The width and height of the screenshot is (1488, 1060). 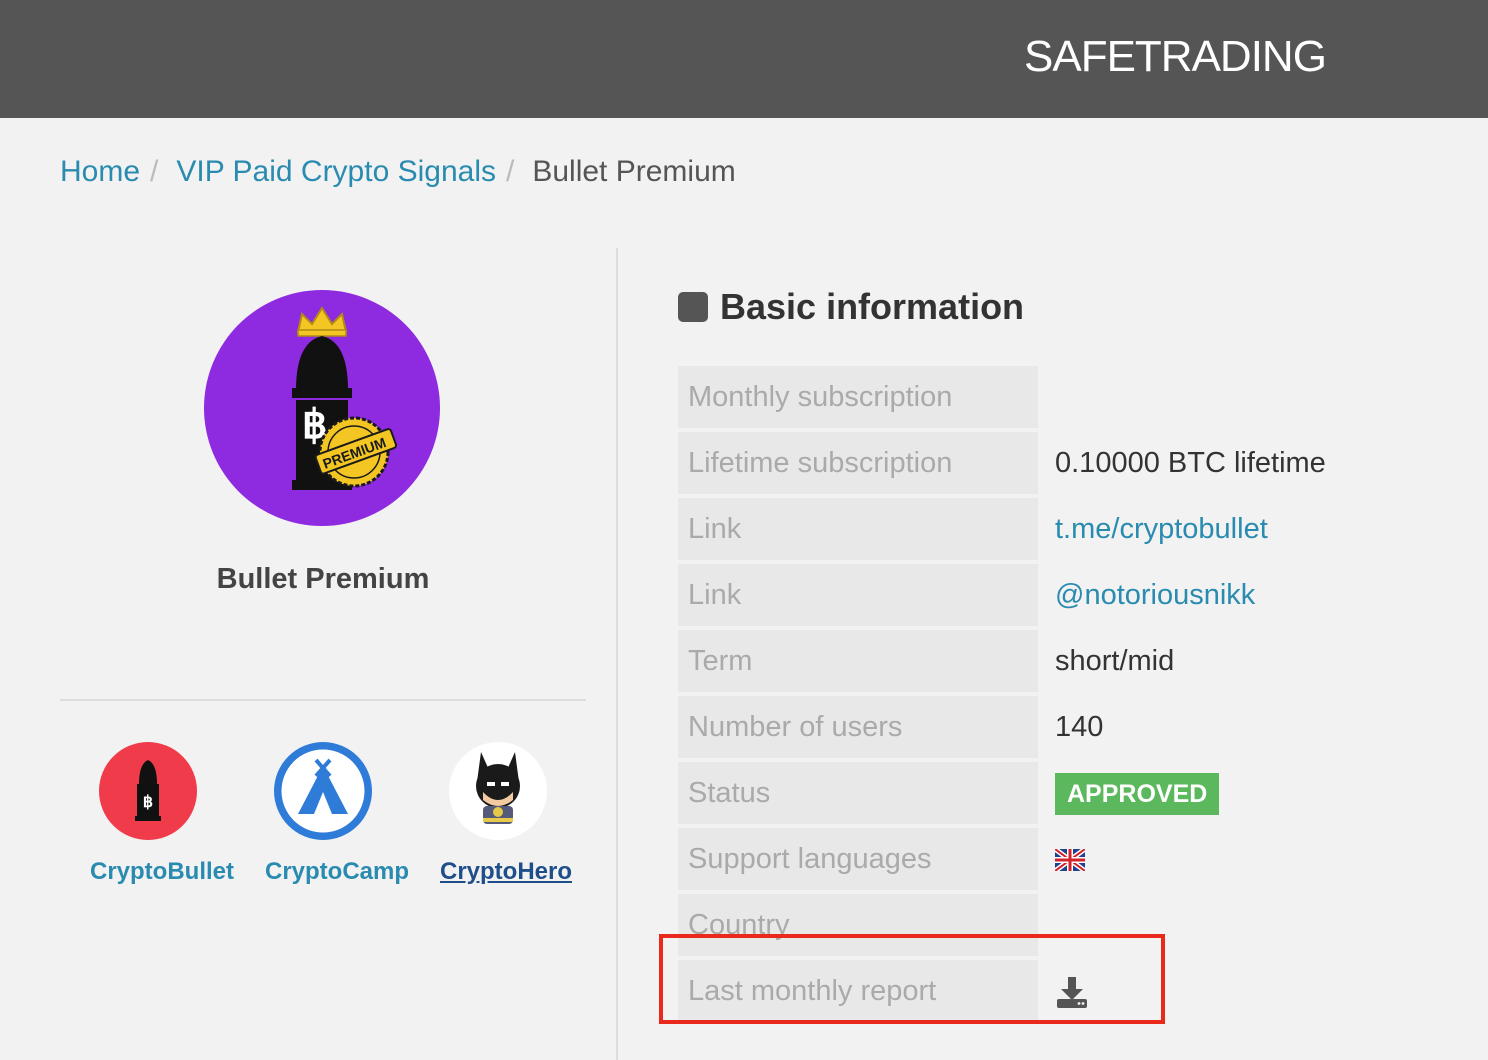 I want to click on telegram-link: t.me/cryptobullet, so click(x=1161, y=529).